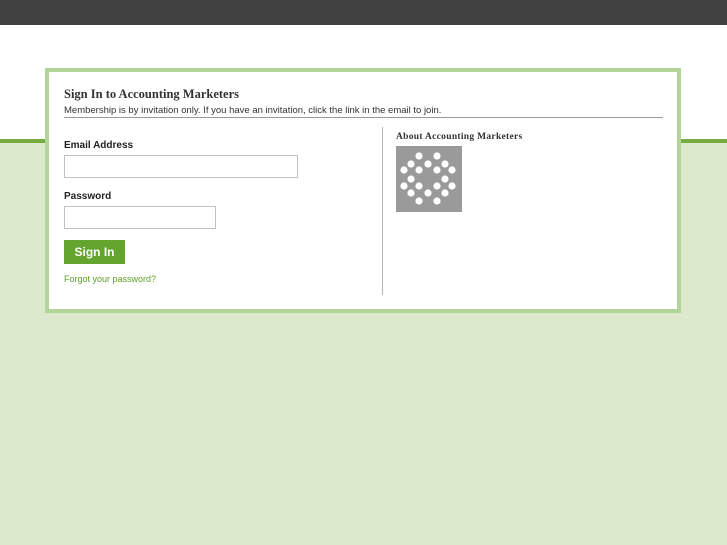 The image size is (727, 545). I want to click on password-field, so click(140, 217).